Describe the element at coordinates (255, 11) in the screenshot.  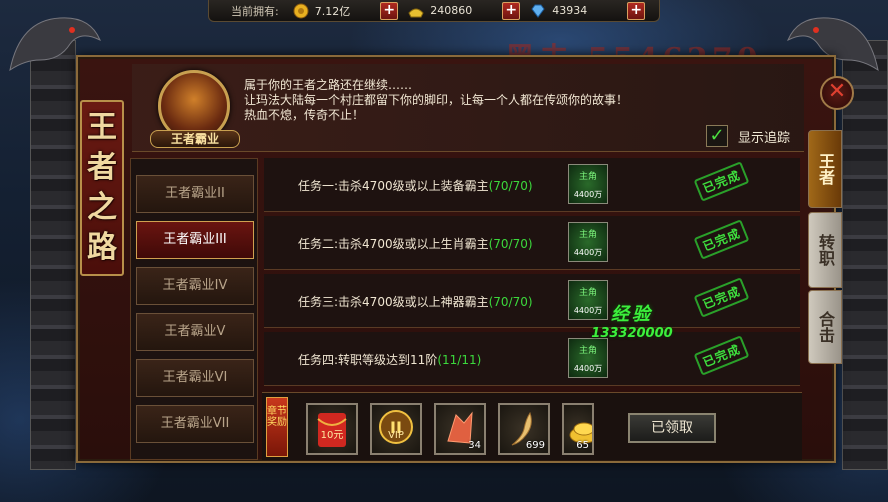
I see `resource-label: 当前拥有:` at that location.